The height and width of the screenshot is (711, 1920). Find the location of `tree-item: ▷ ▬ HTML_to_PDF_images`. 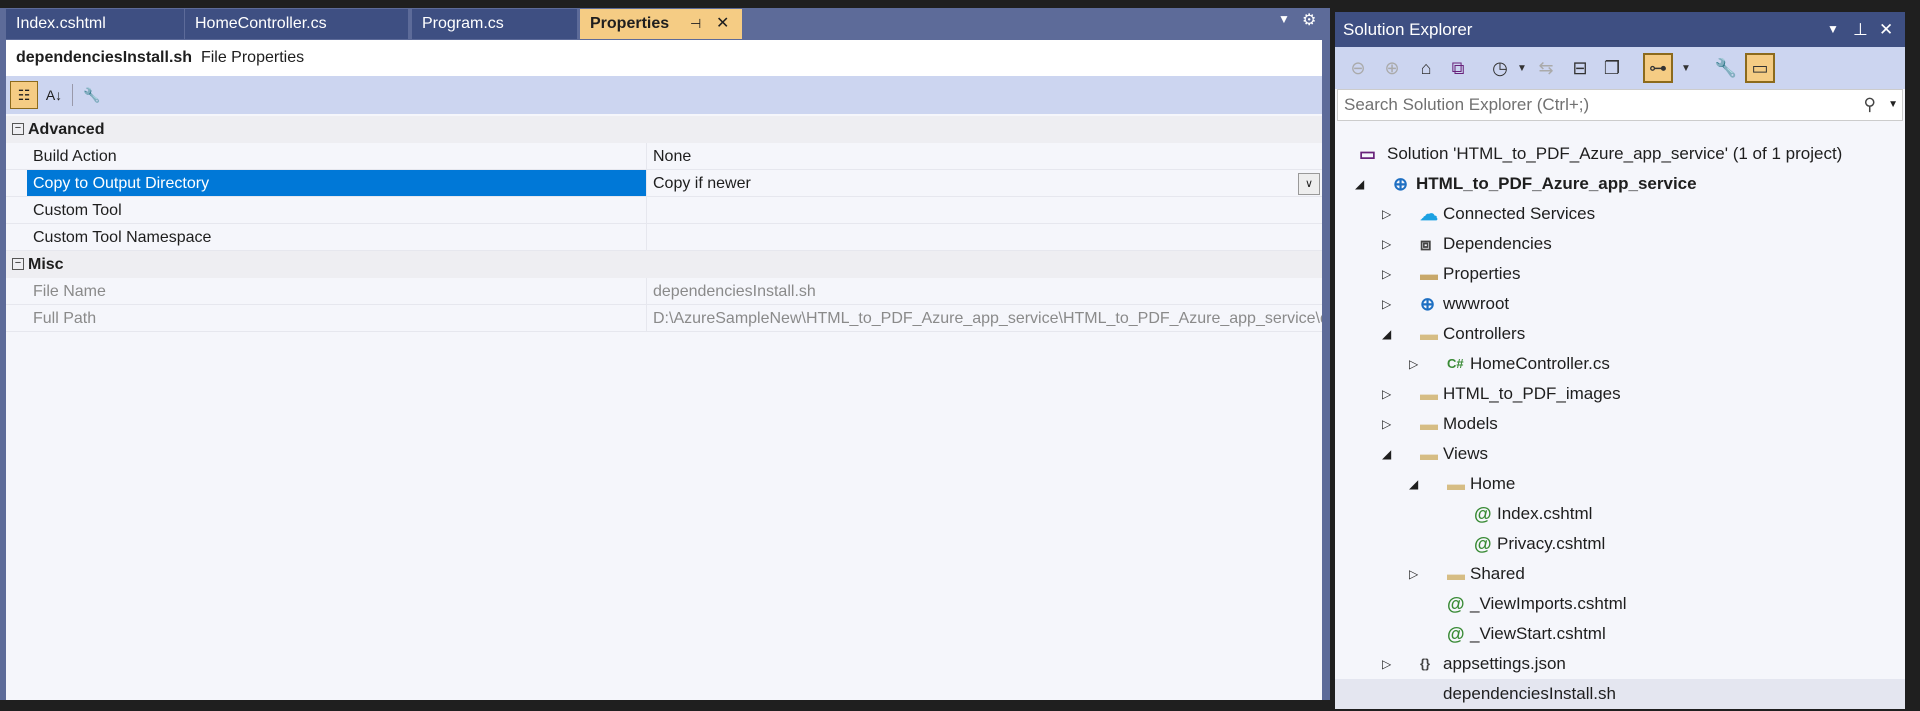

tree-item: ▷ ▬ HTML_to_PDF_images is located at coordinates (1620, 394).